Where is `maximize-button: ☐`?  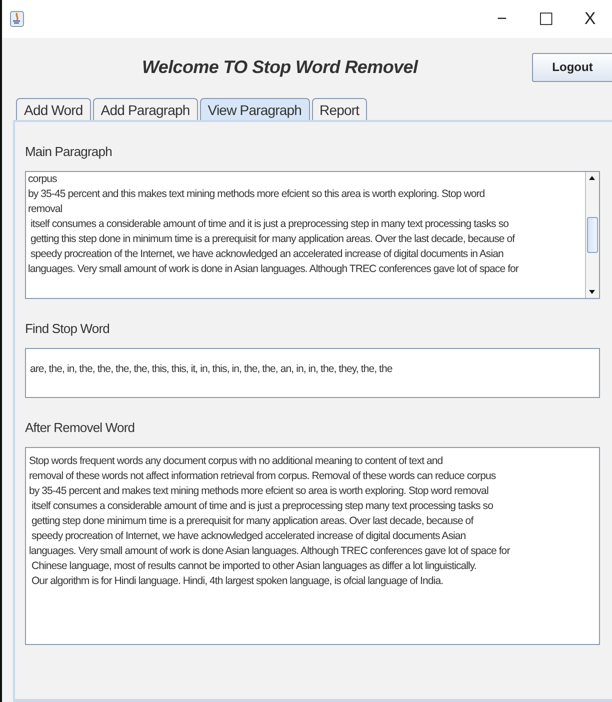 maximize-button: ☐ is located at coordinates (546, 19).